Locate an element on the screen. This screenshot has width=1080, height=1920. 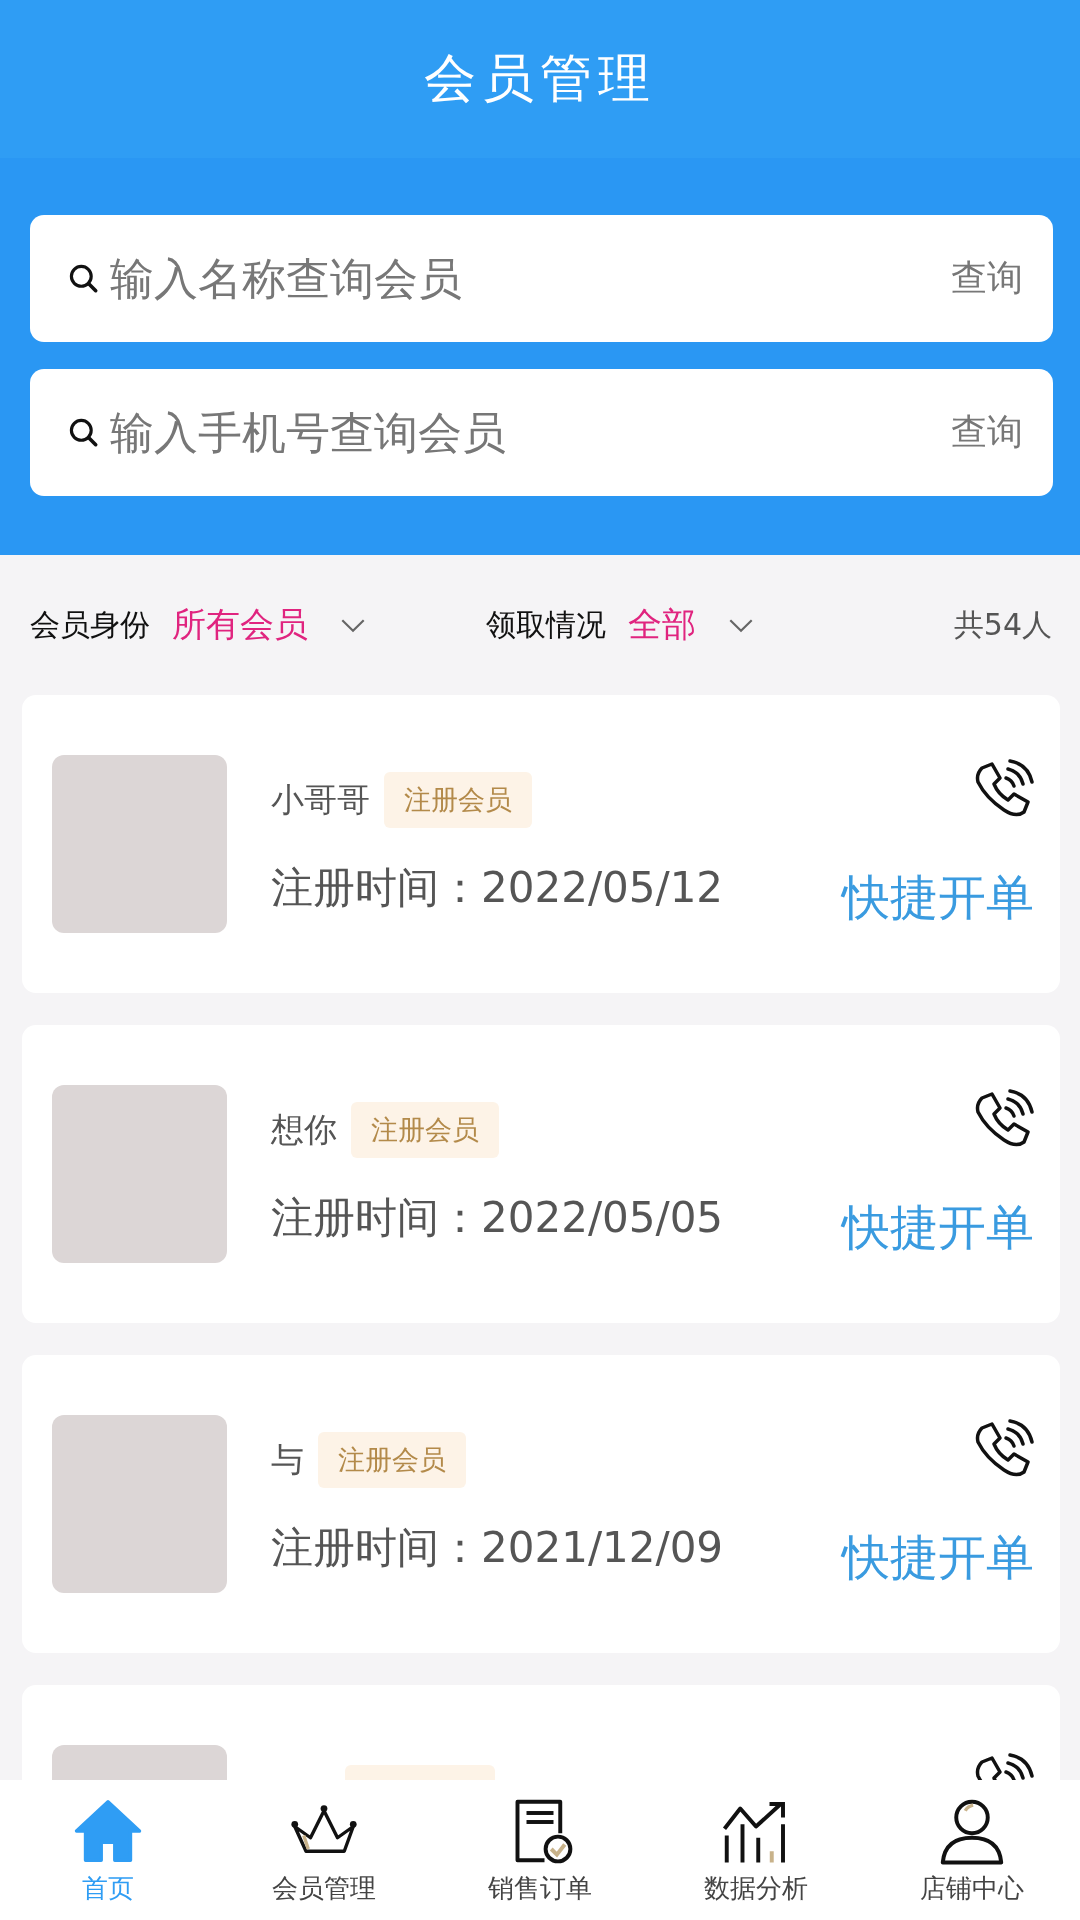
registration-date: 注册时间：2022/05/05 is located at coordinates (498, 1218).